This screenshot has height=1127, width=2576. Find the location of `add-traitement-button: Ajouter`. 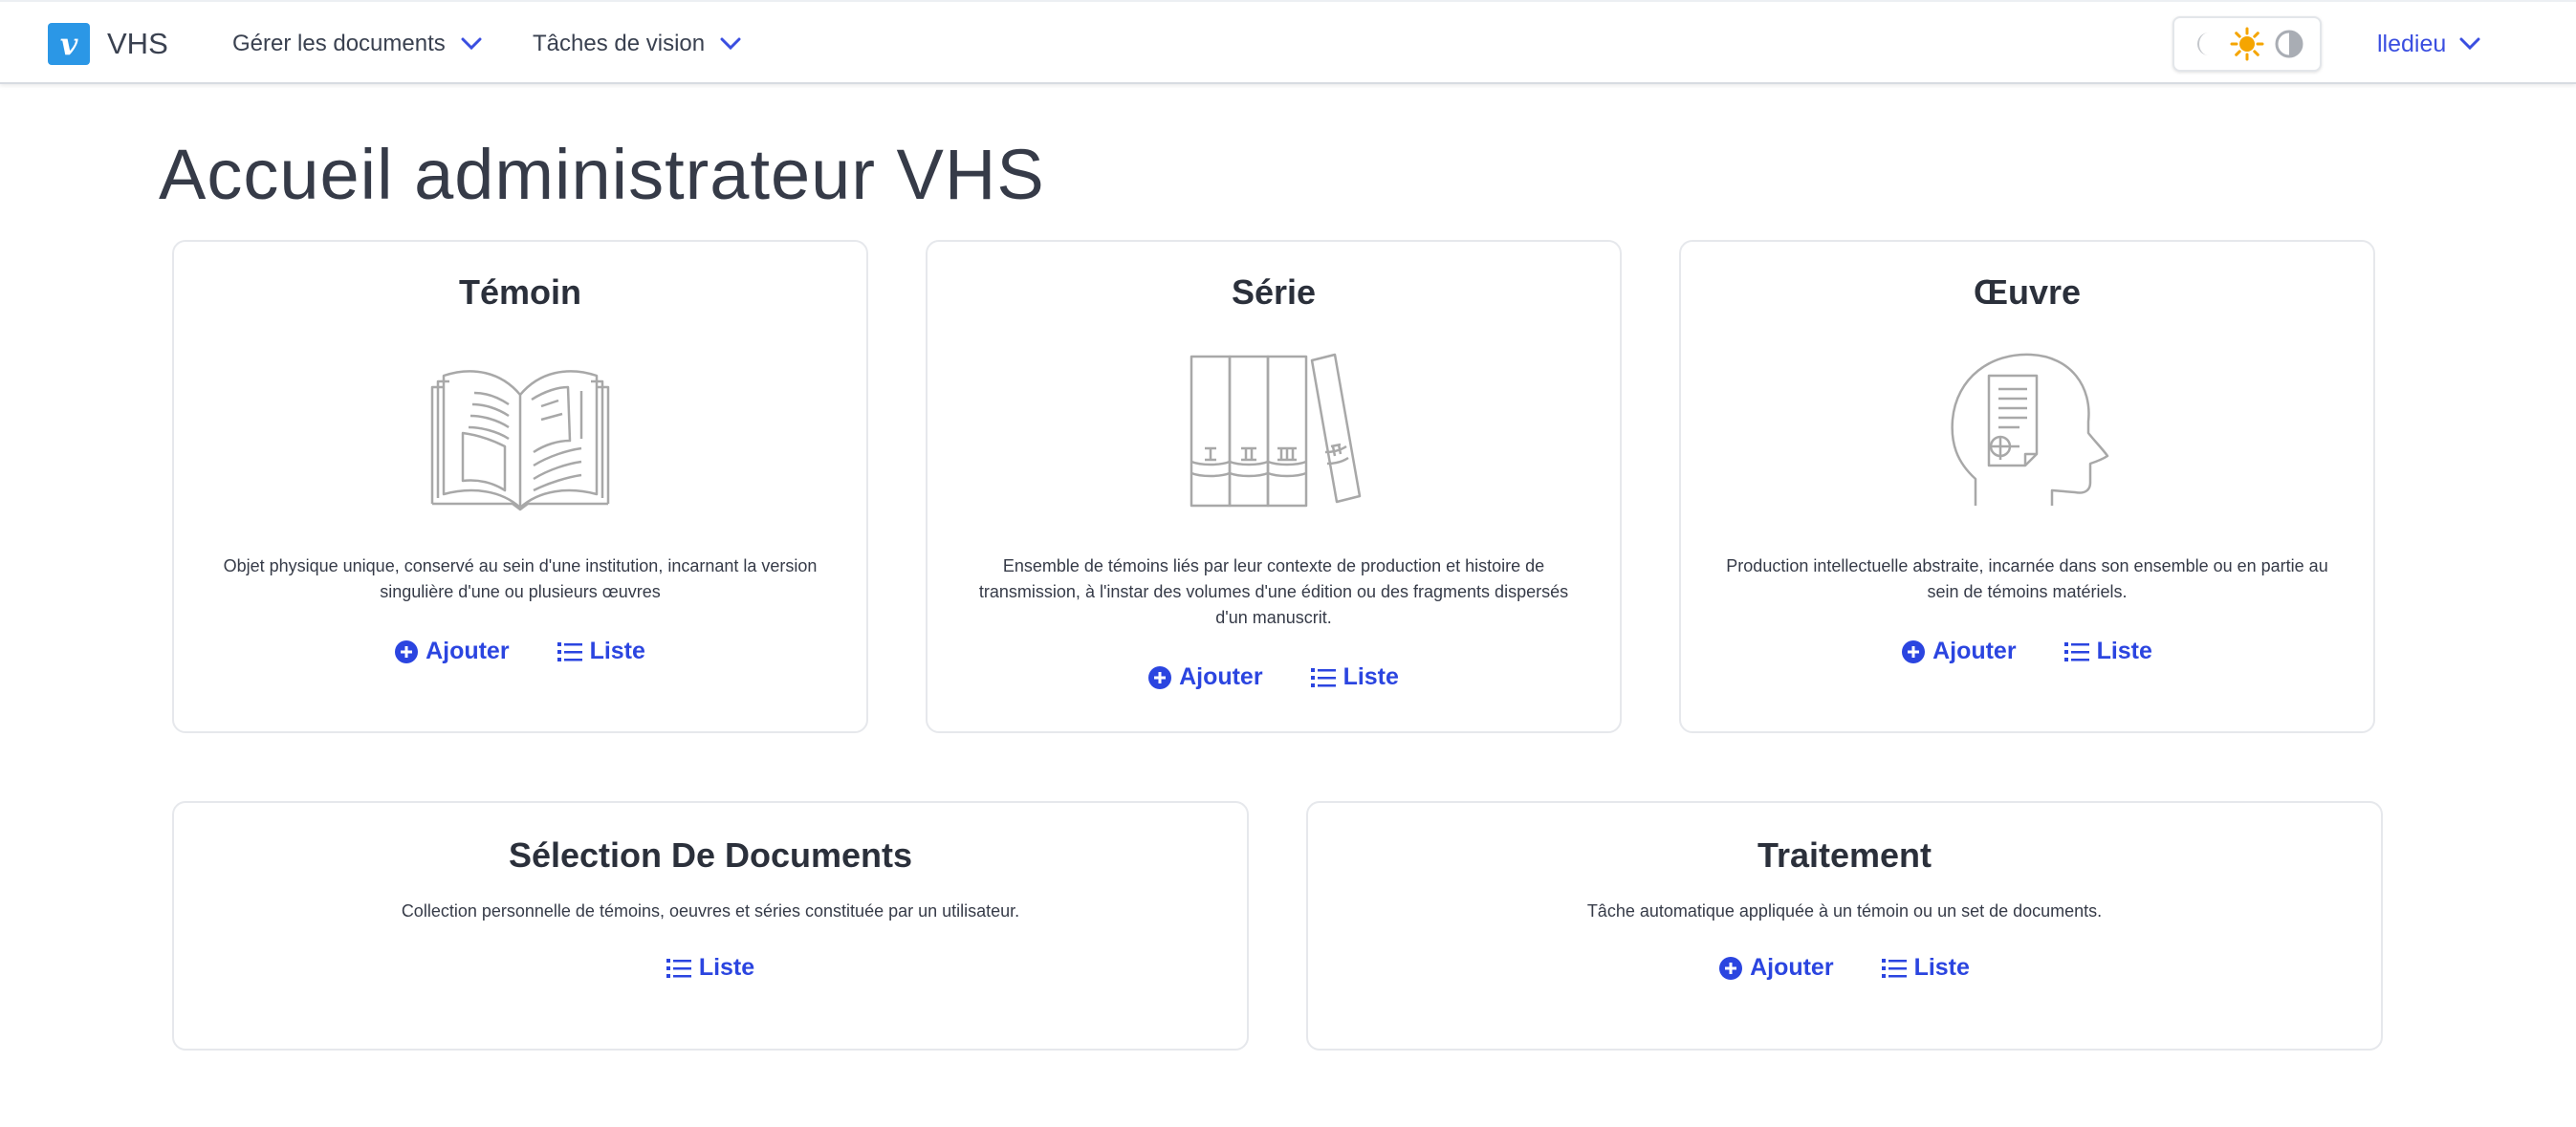

add-traitement-button: Ajouter is located at coordinates (1776, 968).